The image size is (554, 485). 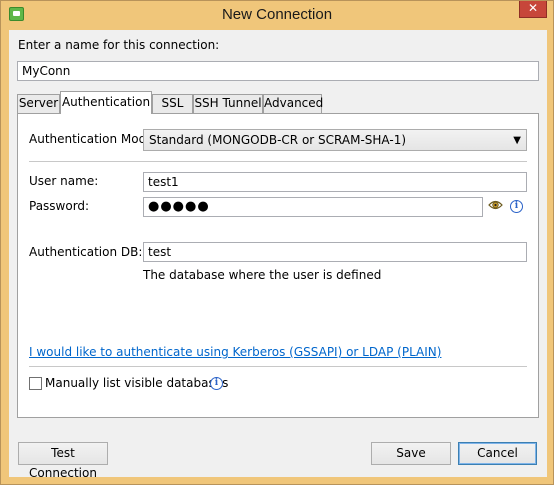 I want to click on manual-db-checkbox, so click(x=35, y=383).